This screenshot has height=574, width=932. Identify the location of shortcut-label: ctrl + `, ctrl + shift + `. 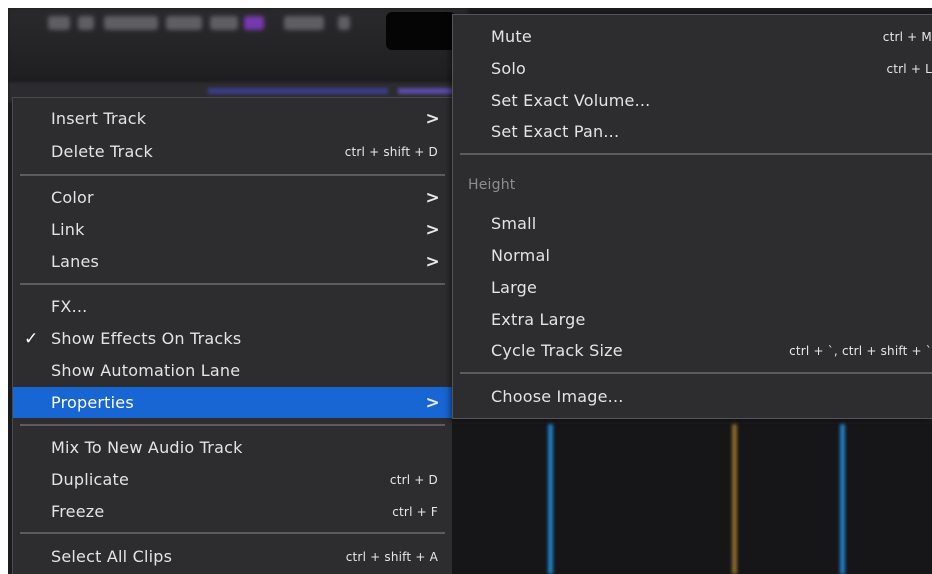
(860, 350).